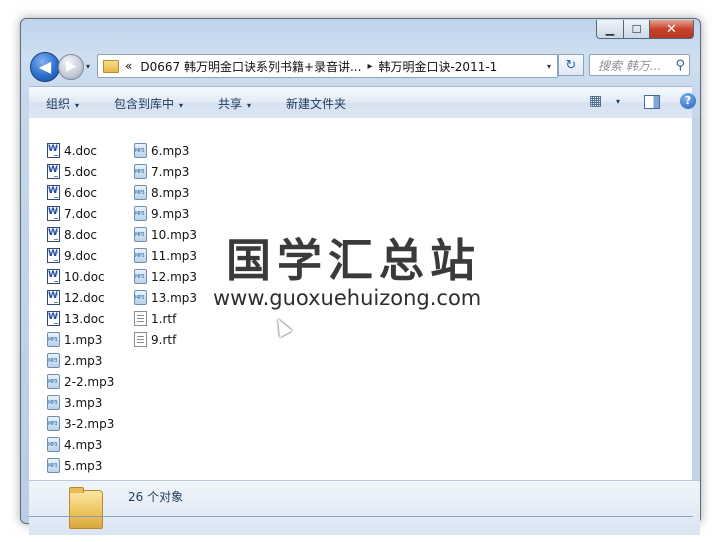 The height and width of the screenshot is (542, 719). What do you see at coordinates (84, 297) in the screenshot?
I see `file-name: 12.doc` at bounding box center [84, 297].